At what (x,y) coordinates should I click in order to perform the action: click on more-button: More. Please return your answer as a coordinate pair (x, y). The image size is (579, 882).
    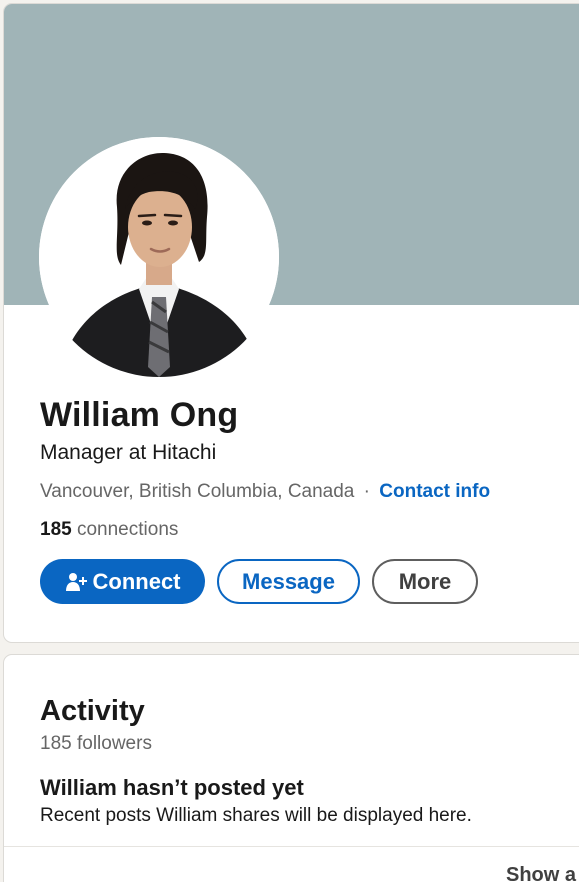
    Looking at the image, I should click on (425, 581).